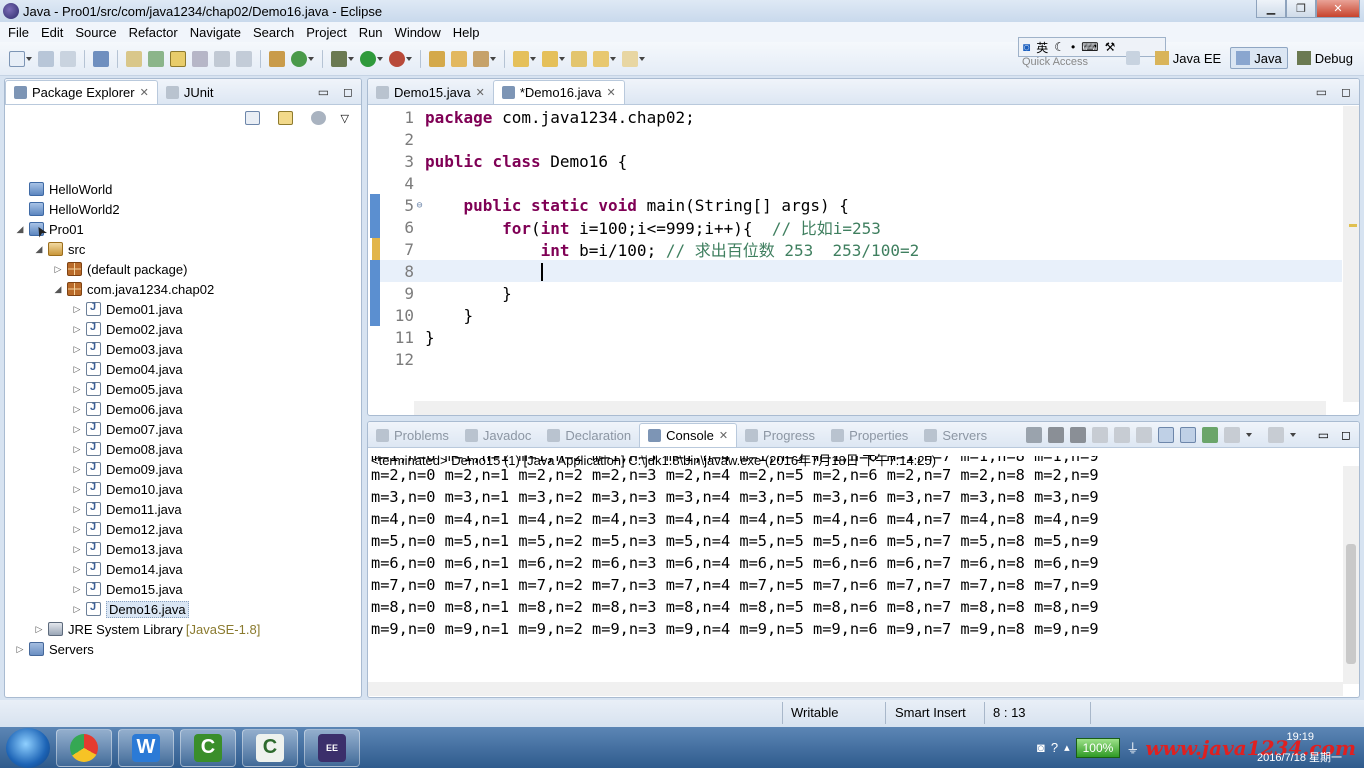  I want to click on tree-item: ▷ Demo11.java, so click(127, 509).